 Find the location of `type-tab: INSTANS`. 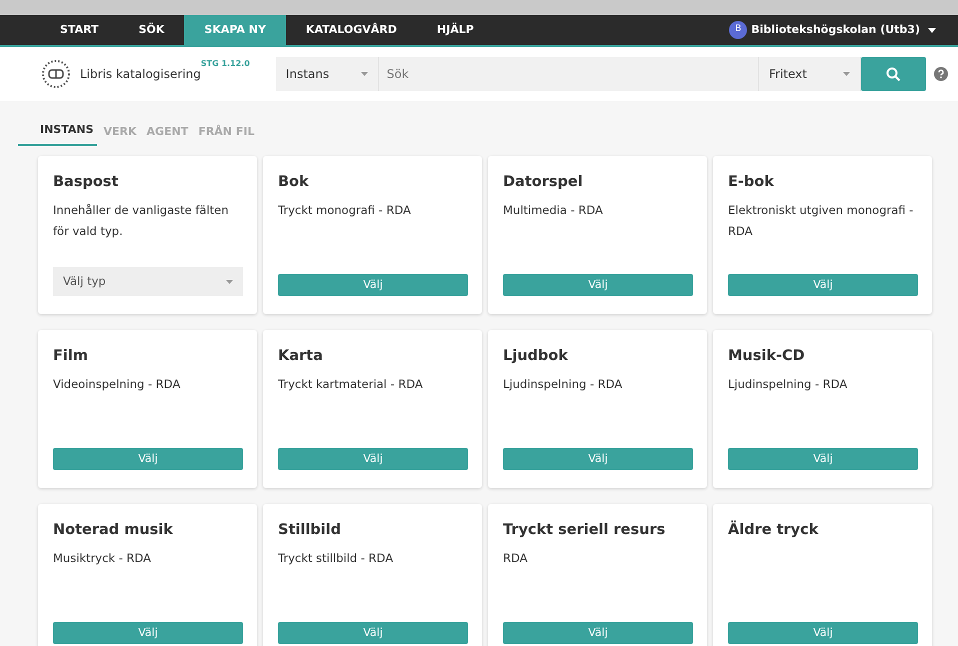

type-tab: INSTANS is located at coordinates (57, 134).